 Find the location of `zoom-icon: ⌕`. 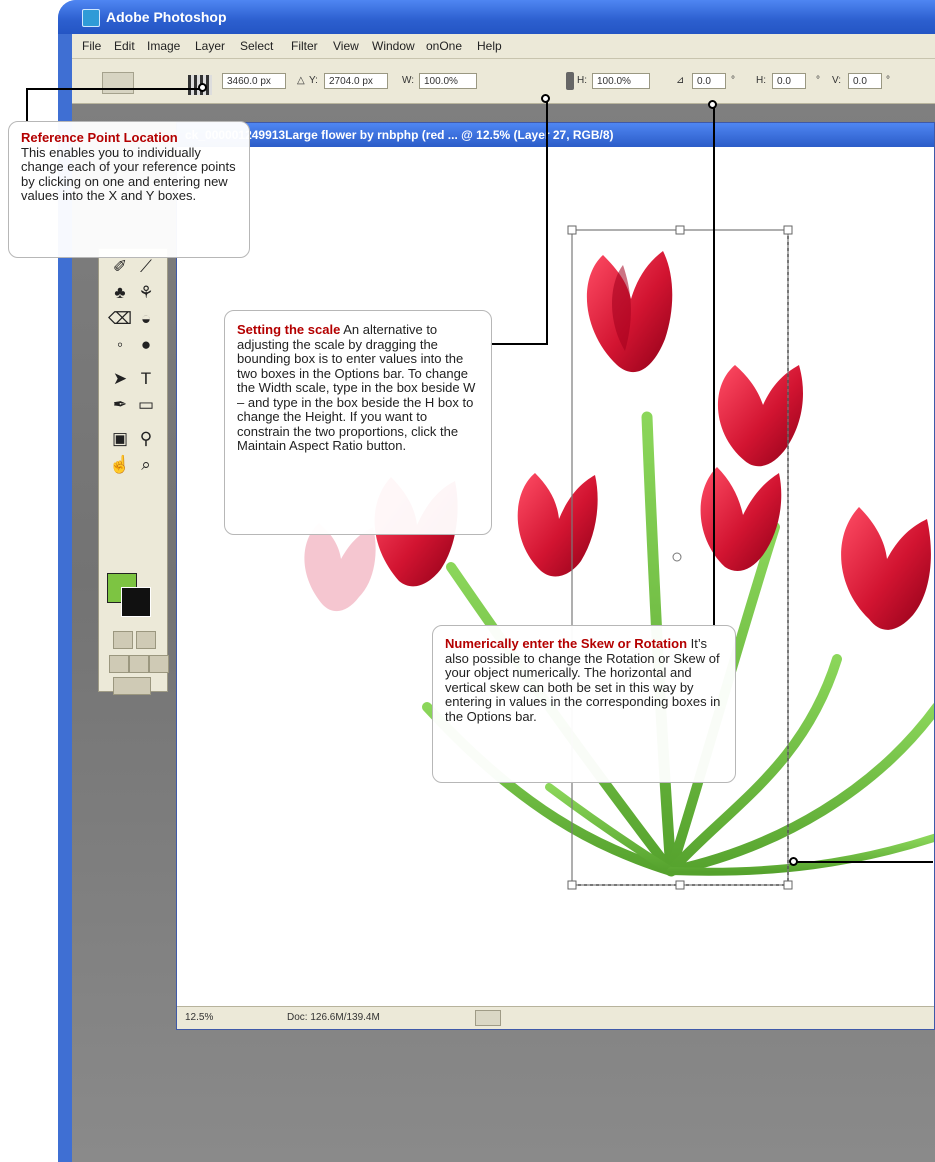

zoom-icon: ⌕ is located at coordinates (146, 465).